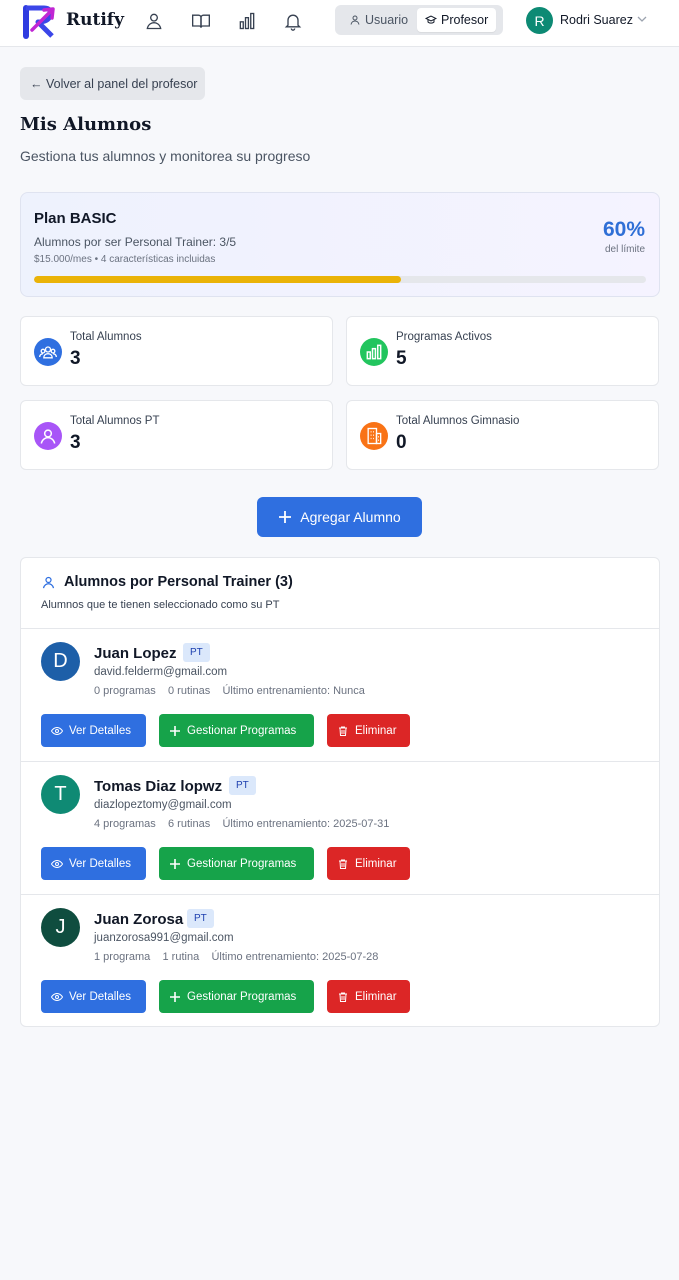 This screenshot has height=1280, width=679. I want to click on mode-user-button: Usuario, so click(378, 20).